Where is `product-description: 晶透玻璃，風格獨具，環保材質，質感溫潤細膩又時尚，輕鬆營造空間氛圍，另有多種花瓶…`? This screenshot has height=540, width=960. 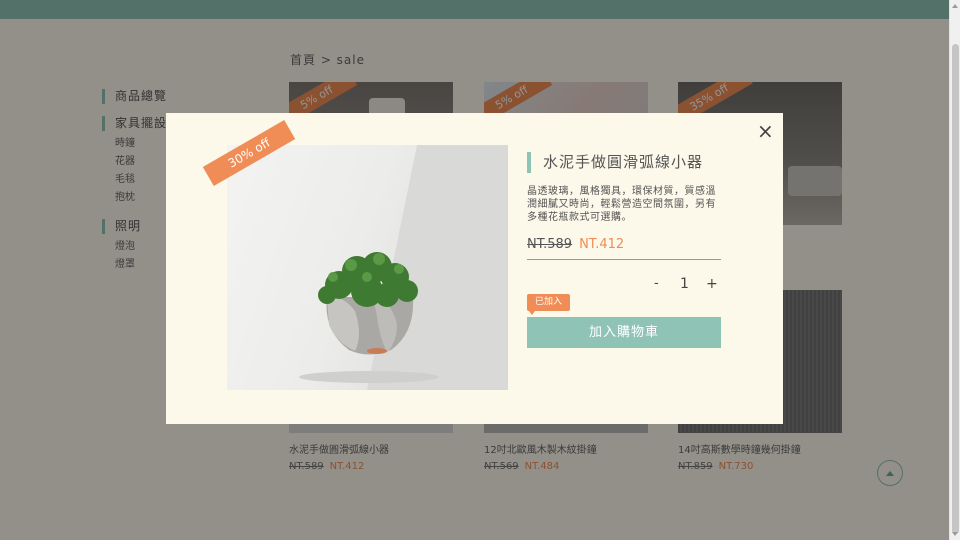
product-description: 晶透玻璃，風格獨具，環保材質，質感溫潤細膩又時尚，輕鬆營造空間氛圍，另有多種花瓶… is located at coordinates (621, 204).